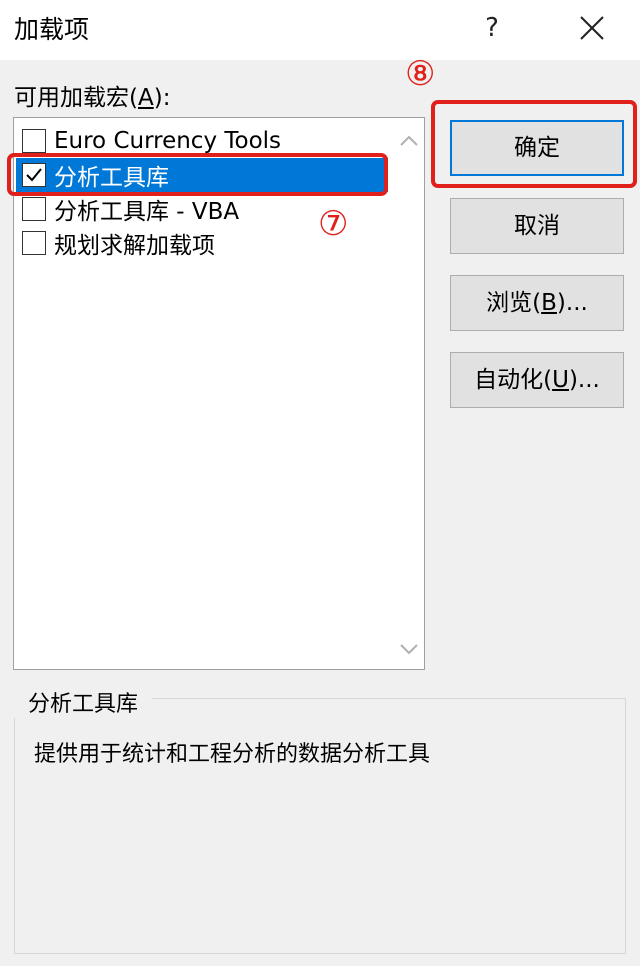 This screenshot has height=966, width=640. I want to click on highlight-selected-item, so click(197, 174).